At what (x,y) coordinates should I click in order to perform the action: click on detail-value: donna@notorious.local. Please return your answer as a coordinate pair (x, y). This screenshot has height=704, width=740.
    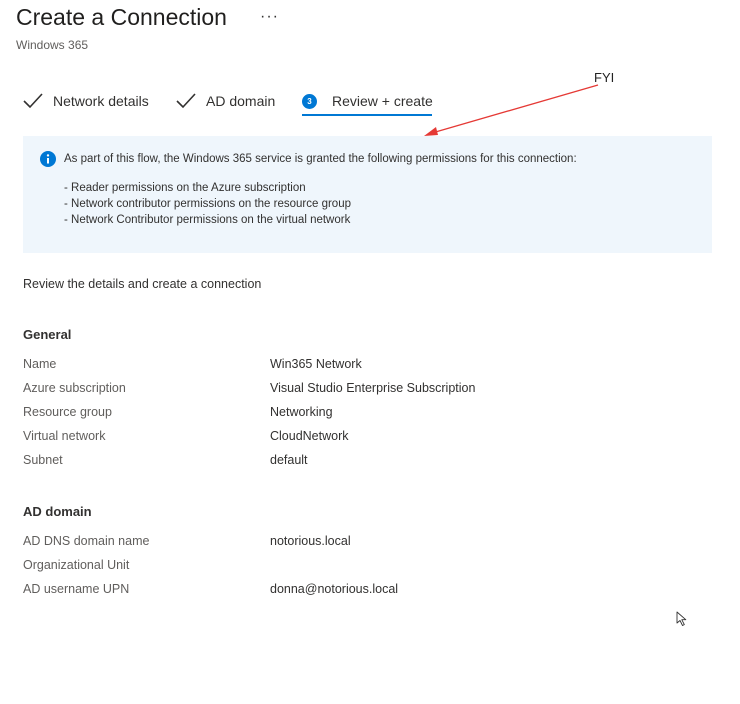
    Looking at the image, I should click on (334, 589).